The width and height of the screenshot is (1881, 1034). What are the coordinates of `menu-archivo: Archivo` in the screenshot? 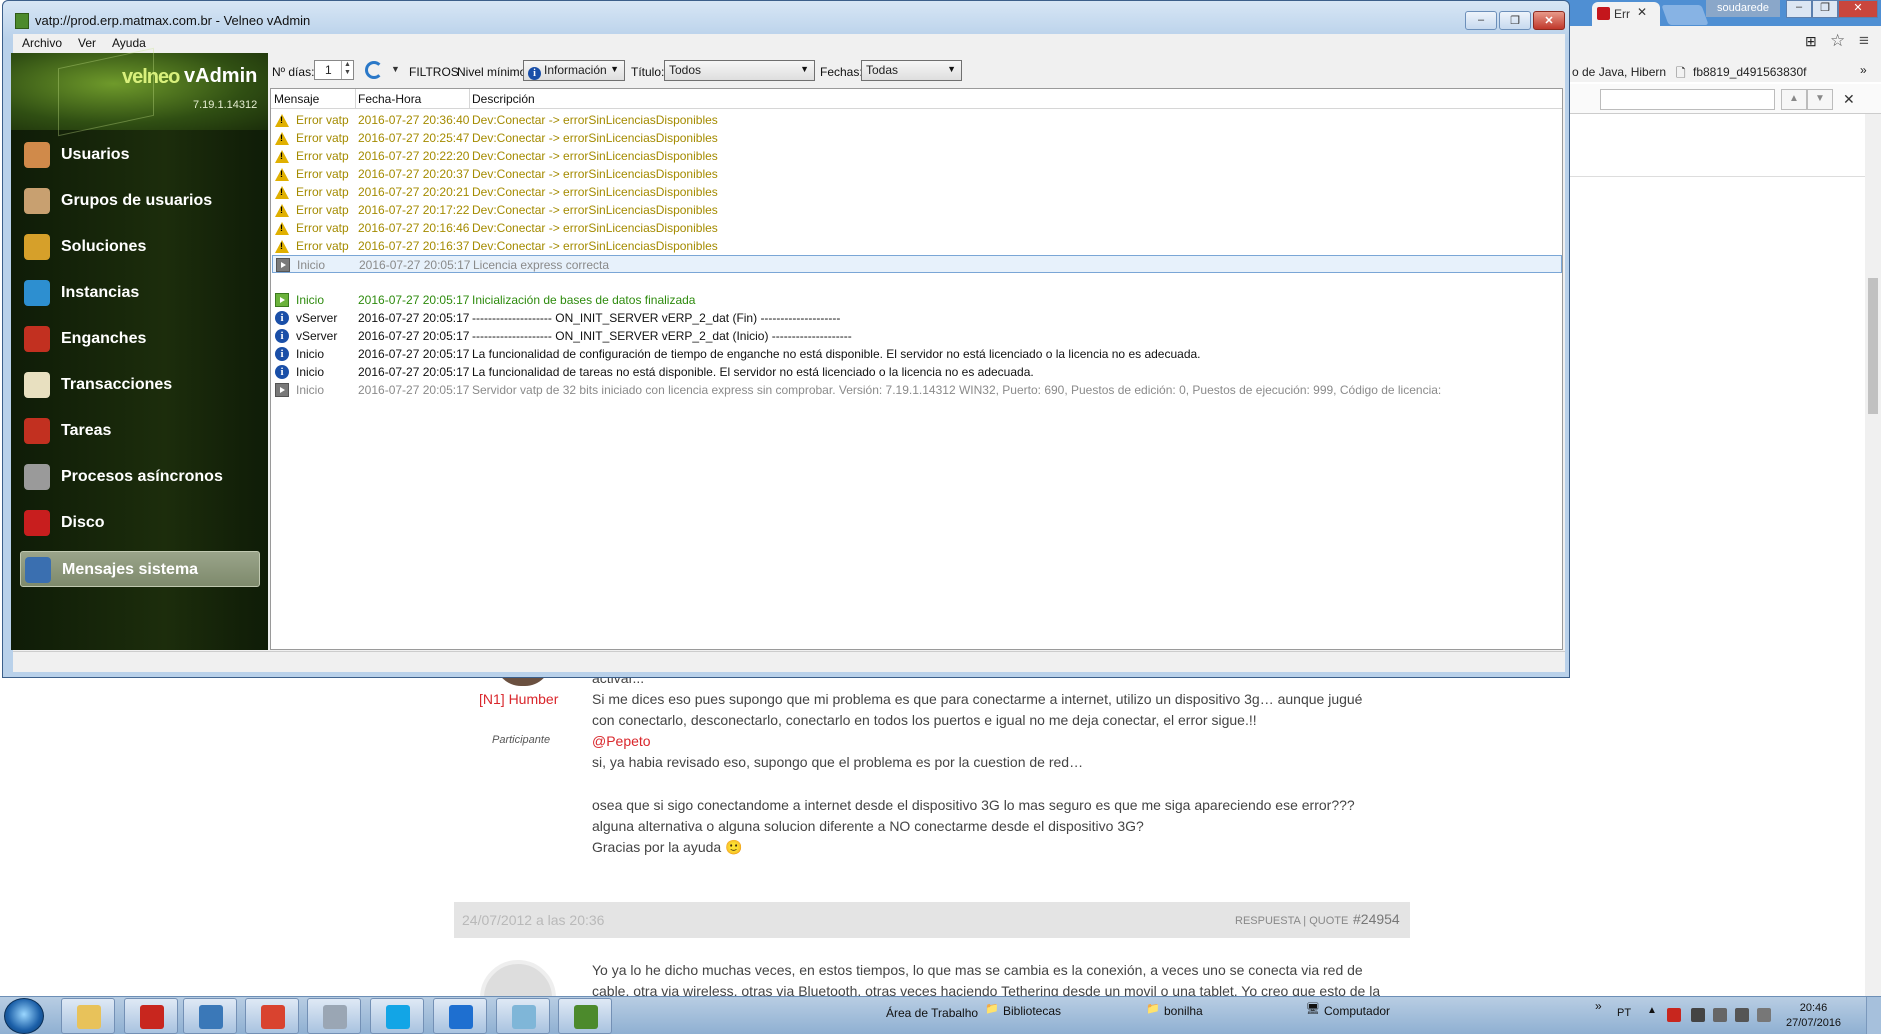 It's located at (42, 43).